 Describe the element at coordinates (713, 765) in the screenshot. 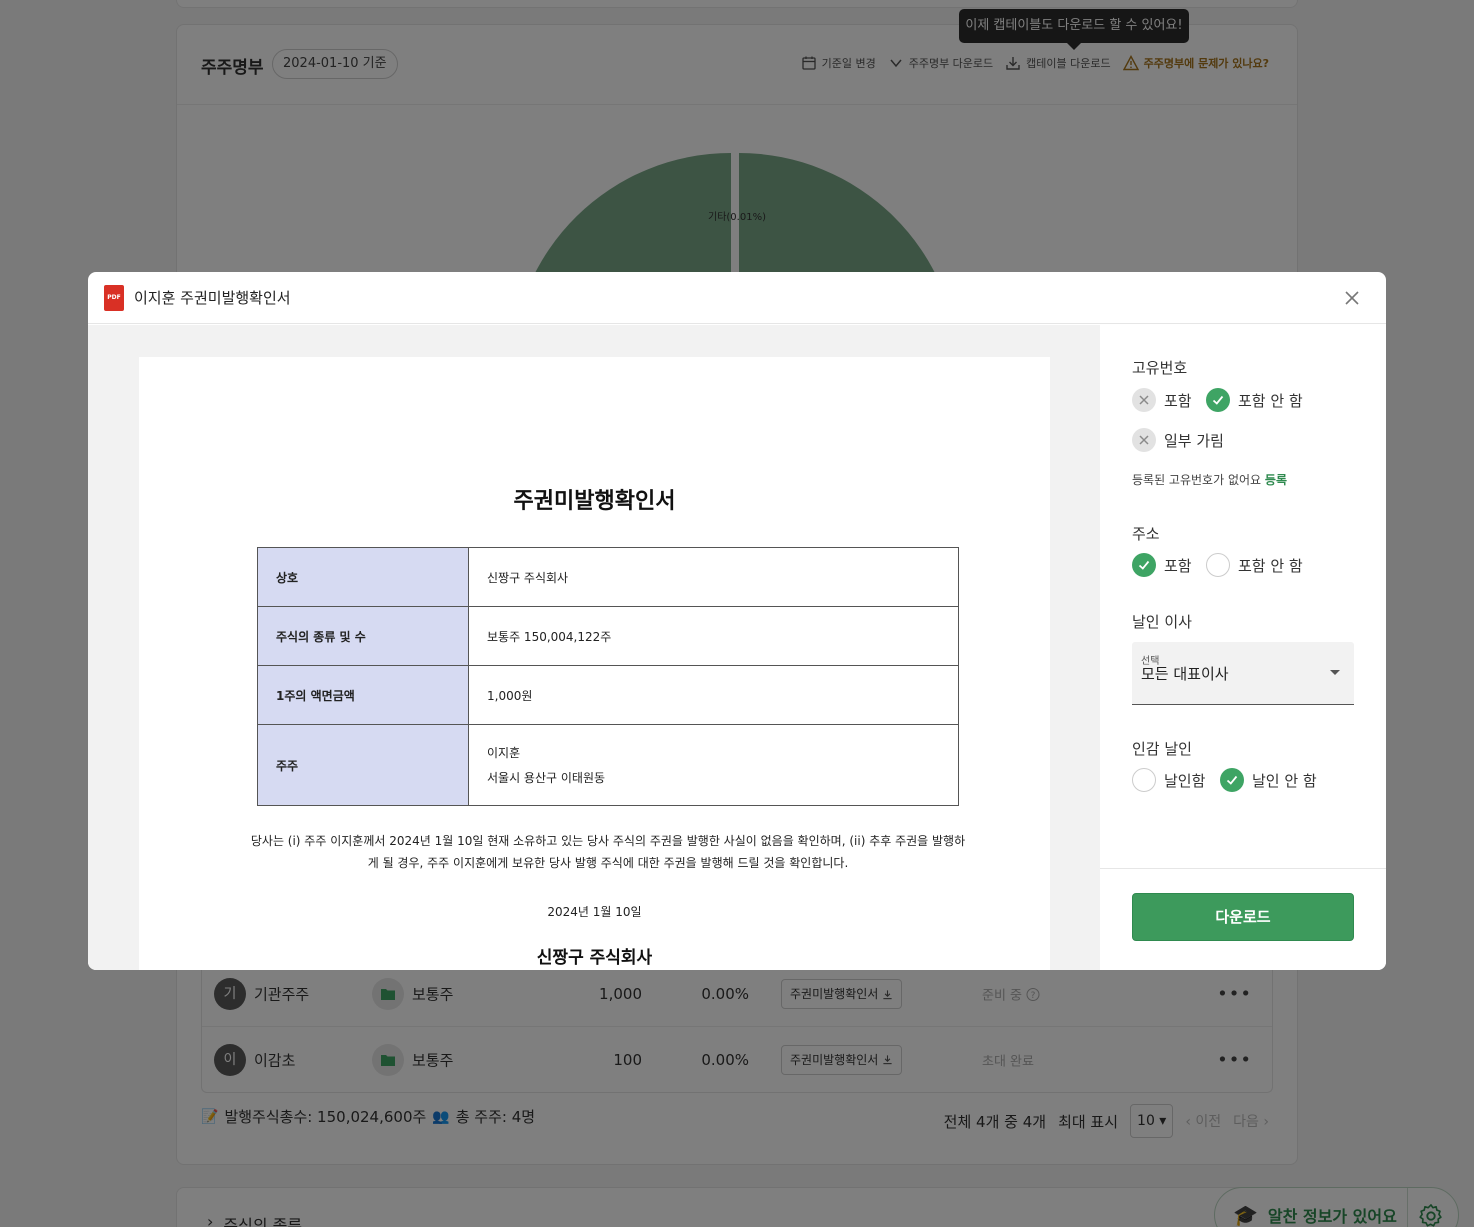

I see `row-value-cell: 이지훈 서울시 용산구 이태원동` at that location.